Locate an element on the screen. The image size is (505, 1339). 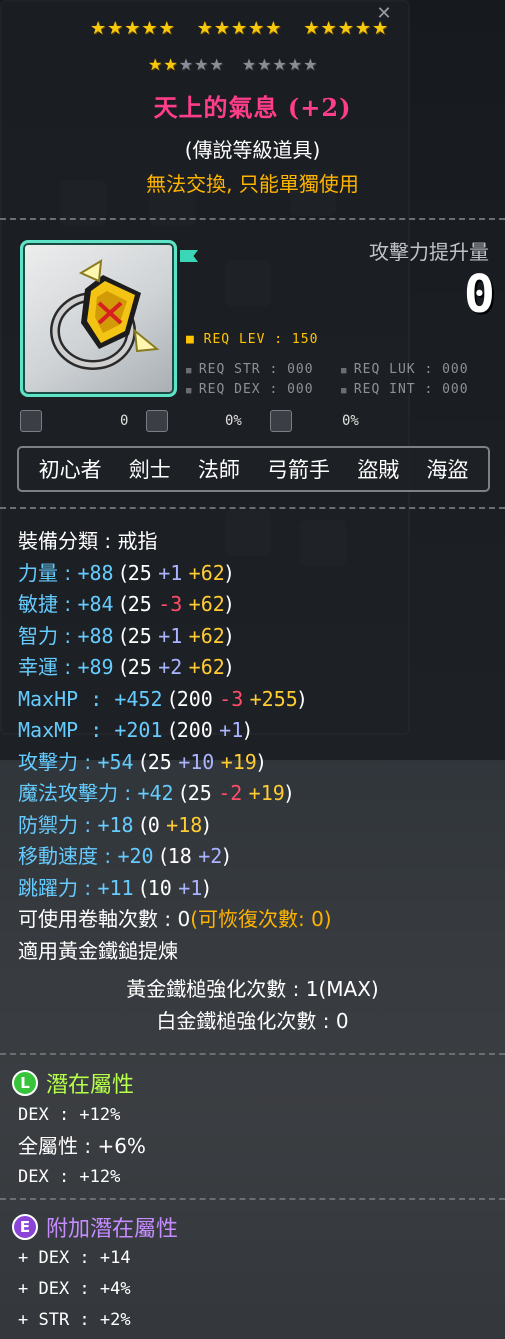
potential-line-3: DEX : +12% is located at coordinates (69, 1177).